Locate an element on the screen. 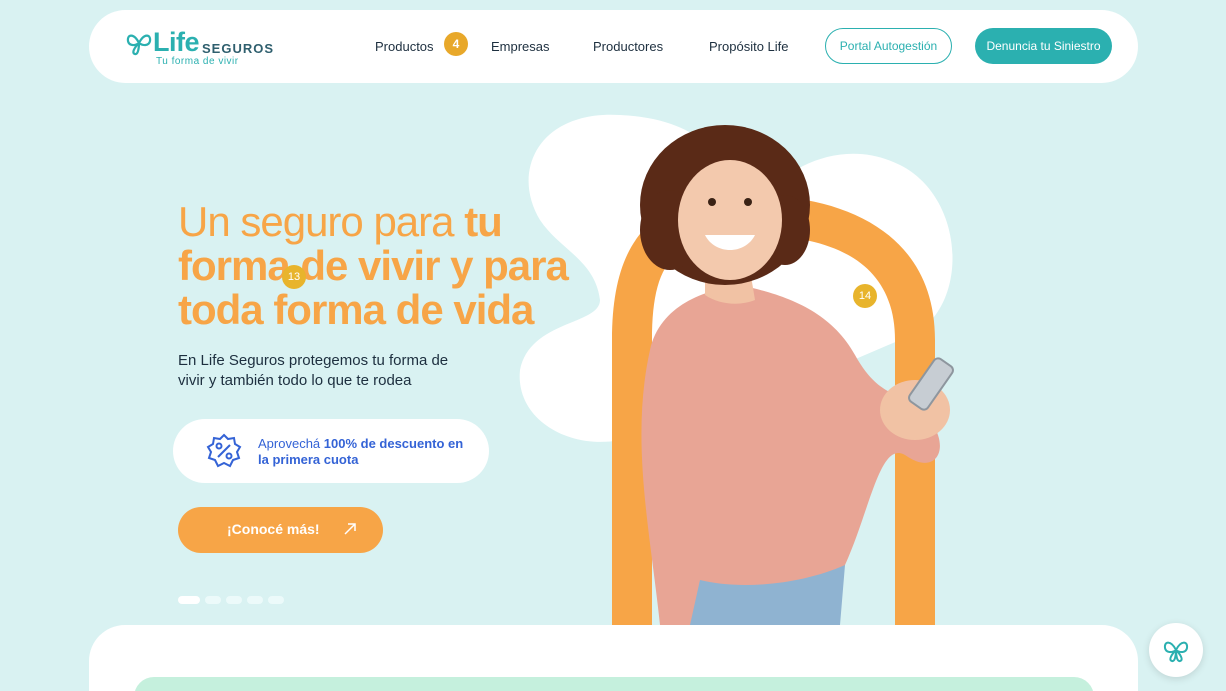 The height and width of the screenshot is (691, 1226). nav-badge: 4 is located at coordinates (456, 44).